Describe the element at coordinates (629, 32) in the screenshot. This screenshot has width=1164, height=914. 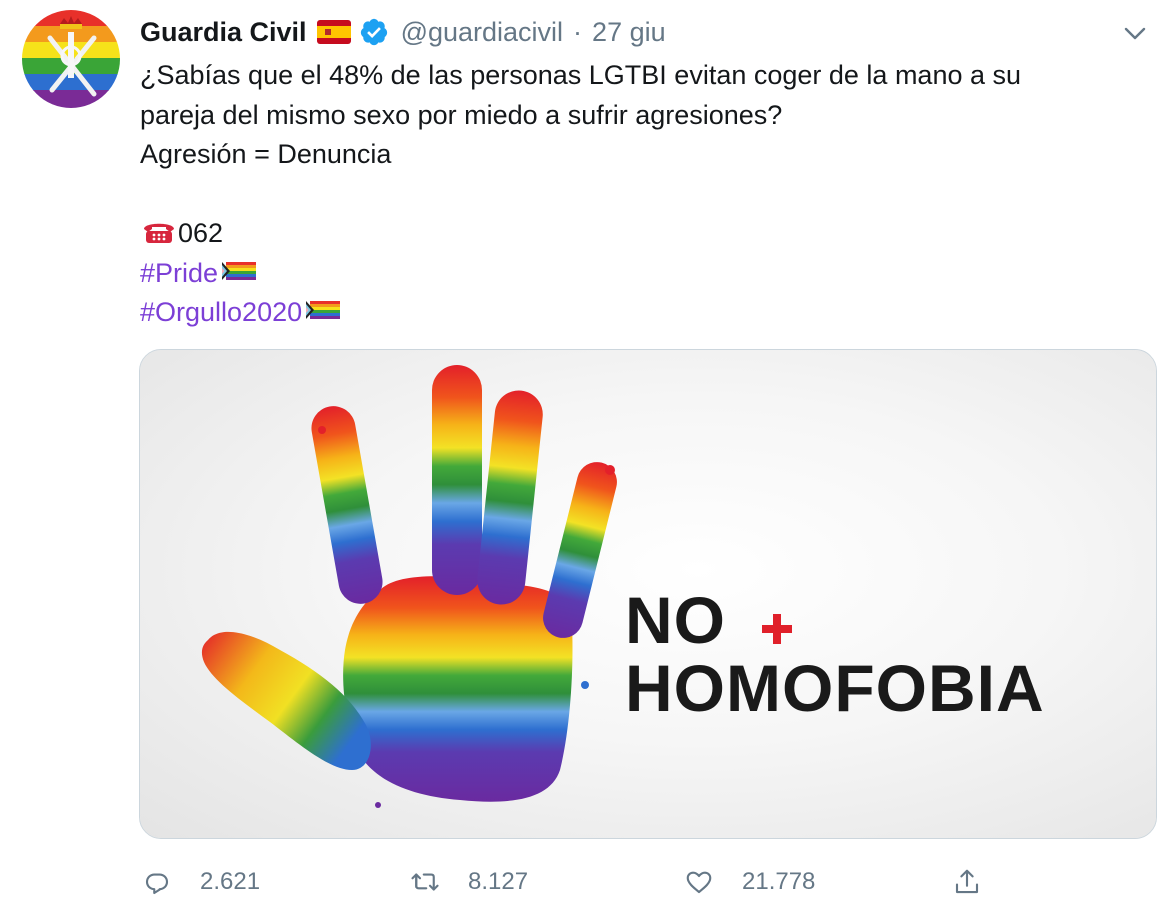
I see `tweet-date: 27 giu` at that location.